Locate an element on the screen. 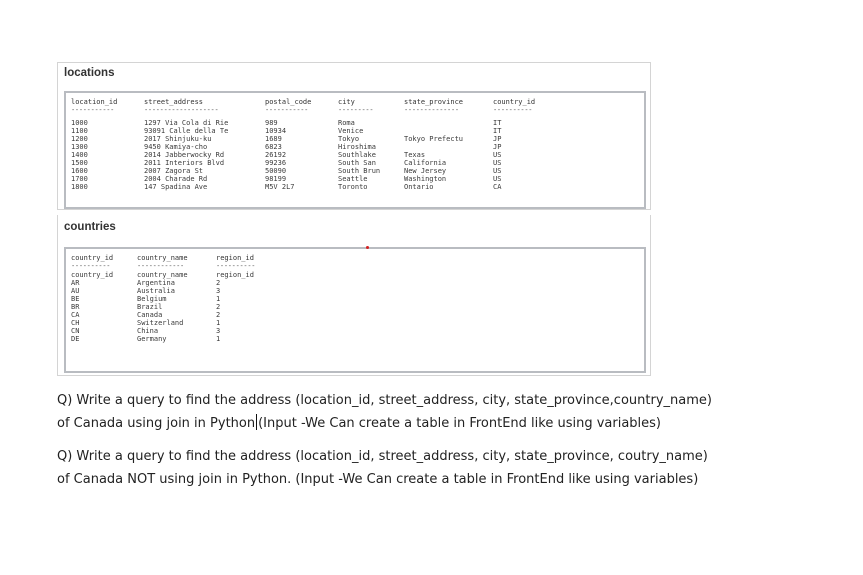  table-cell: 147 Spadina Ave is located at coordinates (176, 187).